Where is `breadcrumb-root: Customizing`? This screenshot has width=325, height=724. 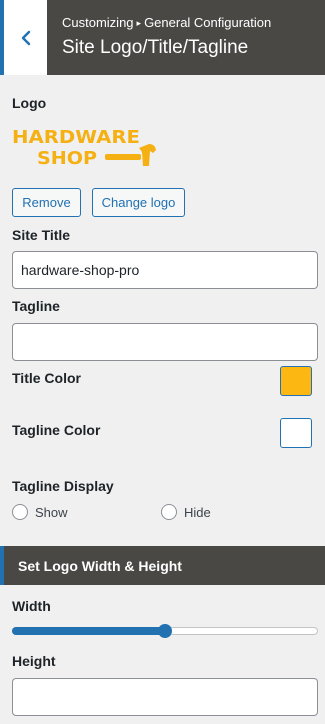 breadcrumb-root: Customizing is located at coordinates (98, 22).